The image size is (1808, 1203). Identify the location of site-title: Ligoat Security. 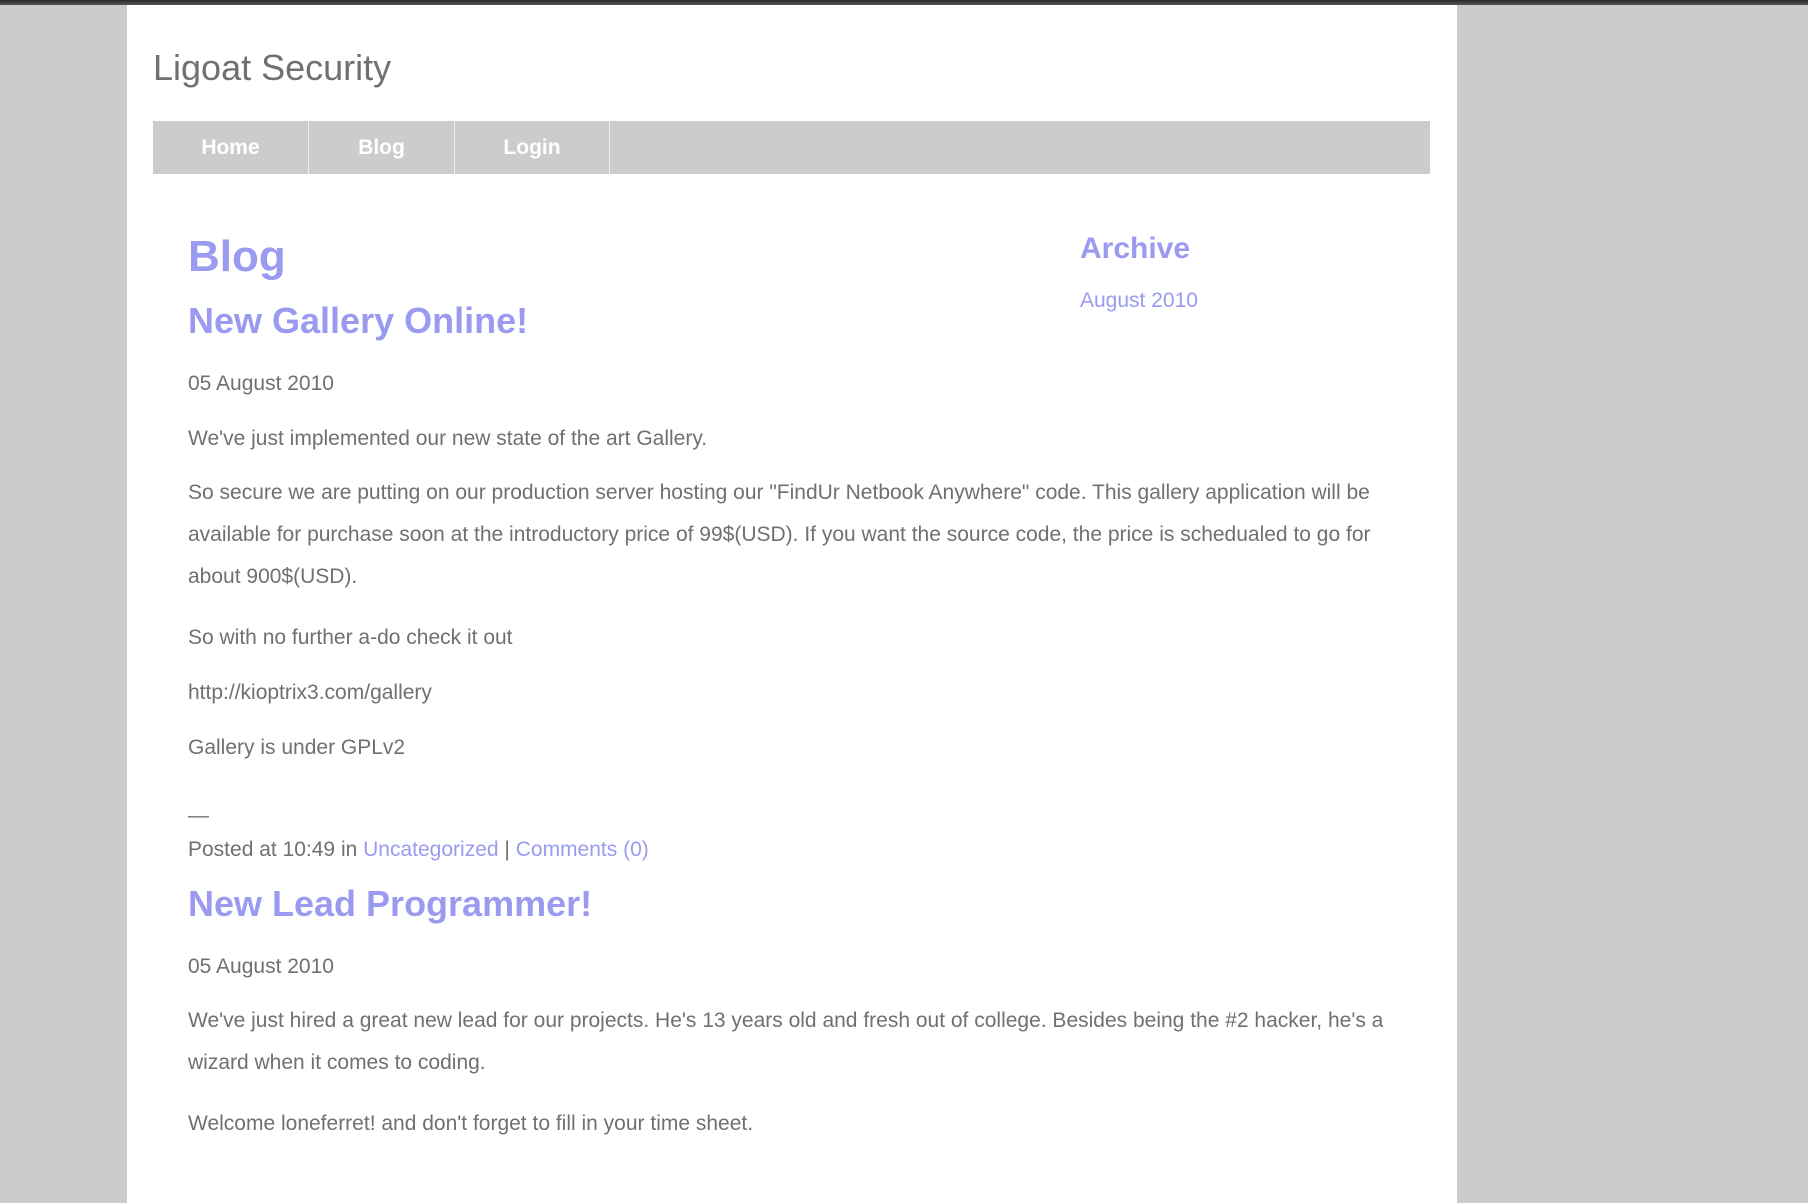
(272, 67).